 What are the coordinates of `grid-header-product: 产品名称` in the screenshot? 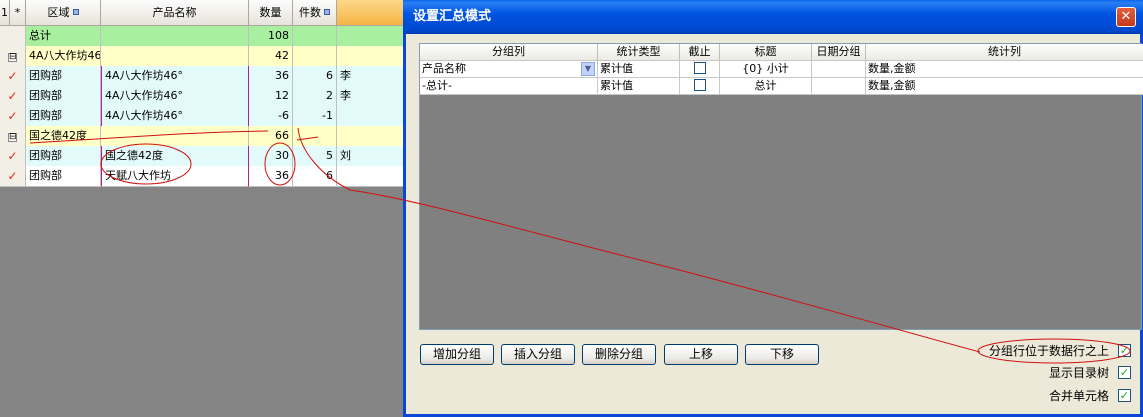 It's located at (175, 13).